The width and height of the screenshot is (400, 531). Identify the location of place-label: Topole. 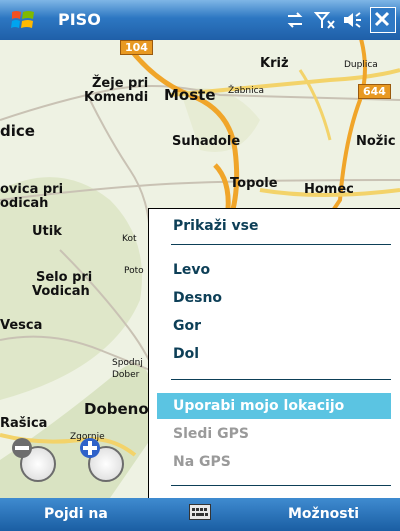
(254, 183).